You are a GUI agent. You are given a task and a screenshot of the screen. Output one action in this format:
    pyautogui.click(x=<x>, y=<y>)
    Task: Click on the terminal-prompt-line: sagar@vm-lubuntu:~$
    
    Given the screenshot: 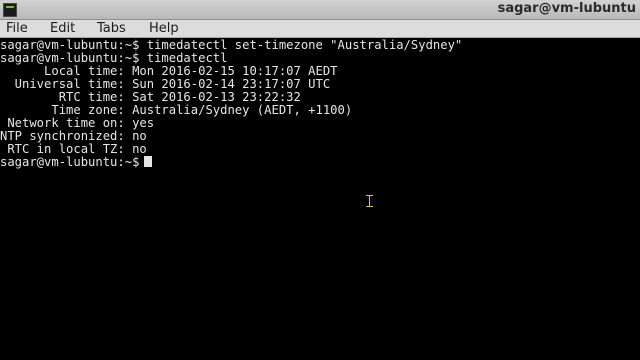 What is the action you would take?
    pyautogui.click(x=76, y=162)
    